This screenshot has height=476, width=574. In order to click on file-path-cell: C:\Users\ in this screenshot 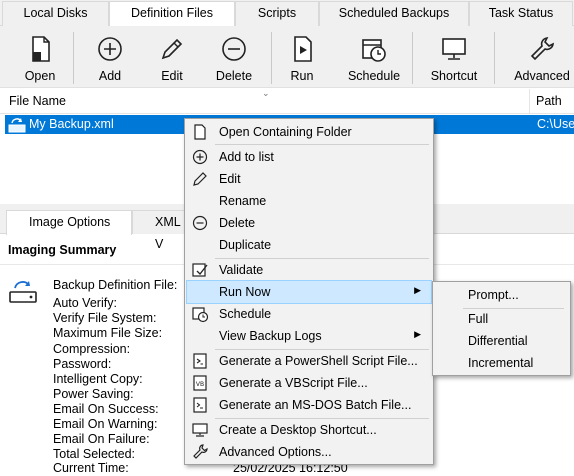, I will do `click(555, 124)`.